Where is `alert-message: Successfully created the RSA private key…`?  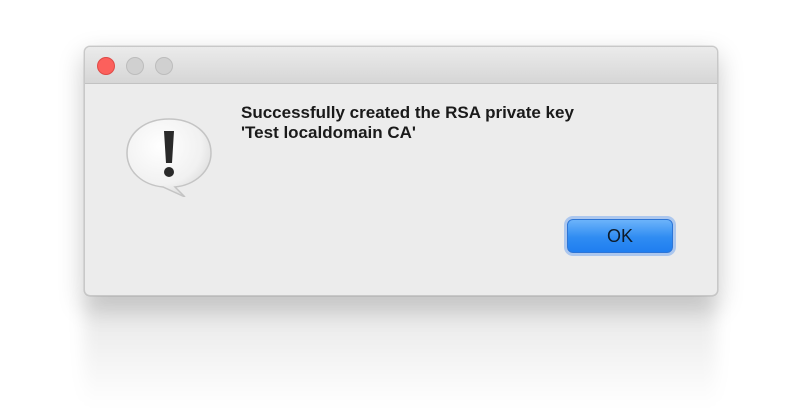 alert-message: Successfully created the RSA private key… is located at coordinates (471, 123).